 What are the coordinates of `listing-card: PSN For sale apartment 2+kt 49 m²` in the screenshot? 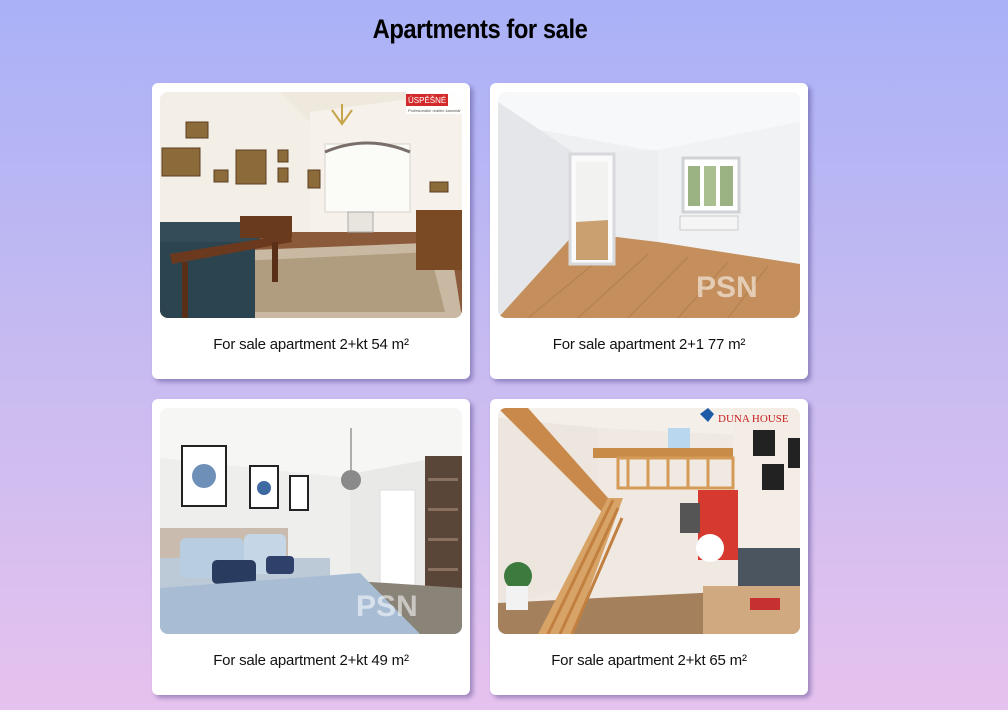 It's located at (311, 547).